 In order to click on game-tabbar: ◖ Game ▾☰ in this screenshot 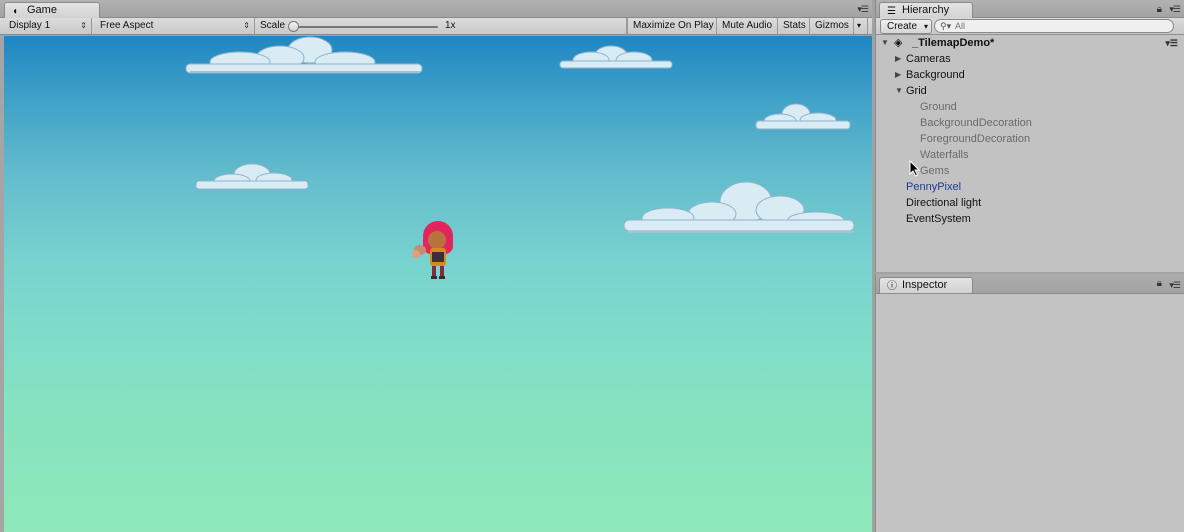, I will do `click(436, 9)`.